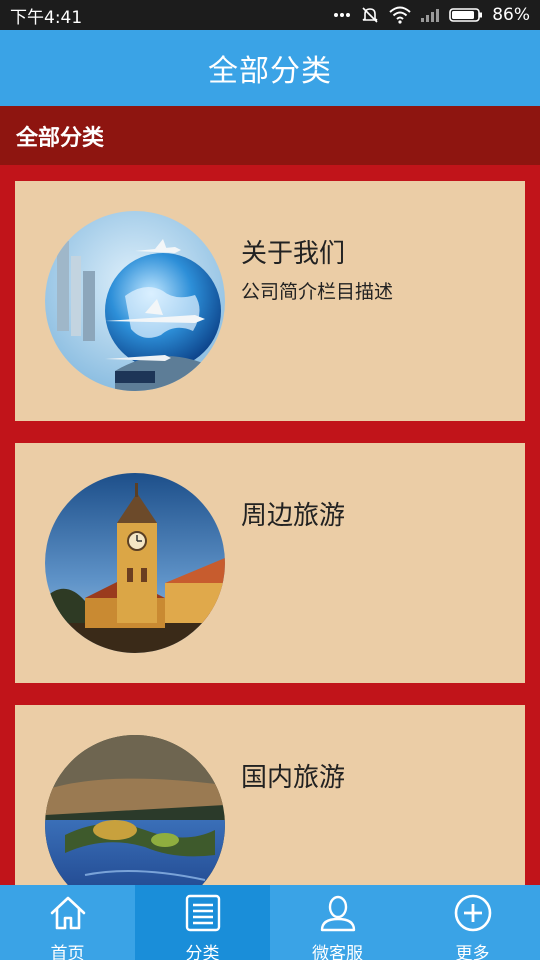 This screenshot has height=960, width=540. What do you see at coordinates (46, 17) in the screenshot?
I see `status-time: 下午4:41` at bounding box center [46, 17].